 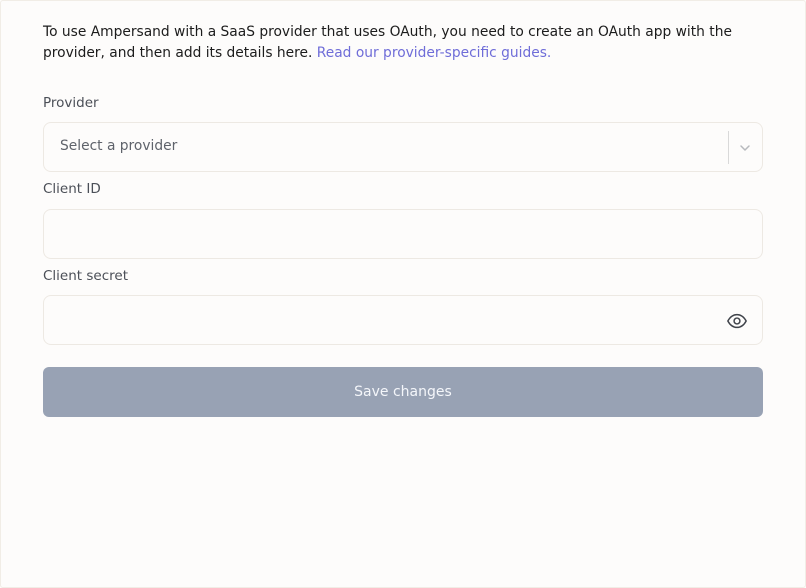 I want to click on client-id-input, so click(x=403, y=234).